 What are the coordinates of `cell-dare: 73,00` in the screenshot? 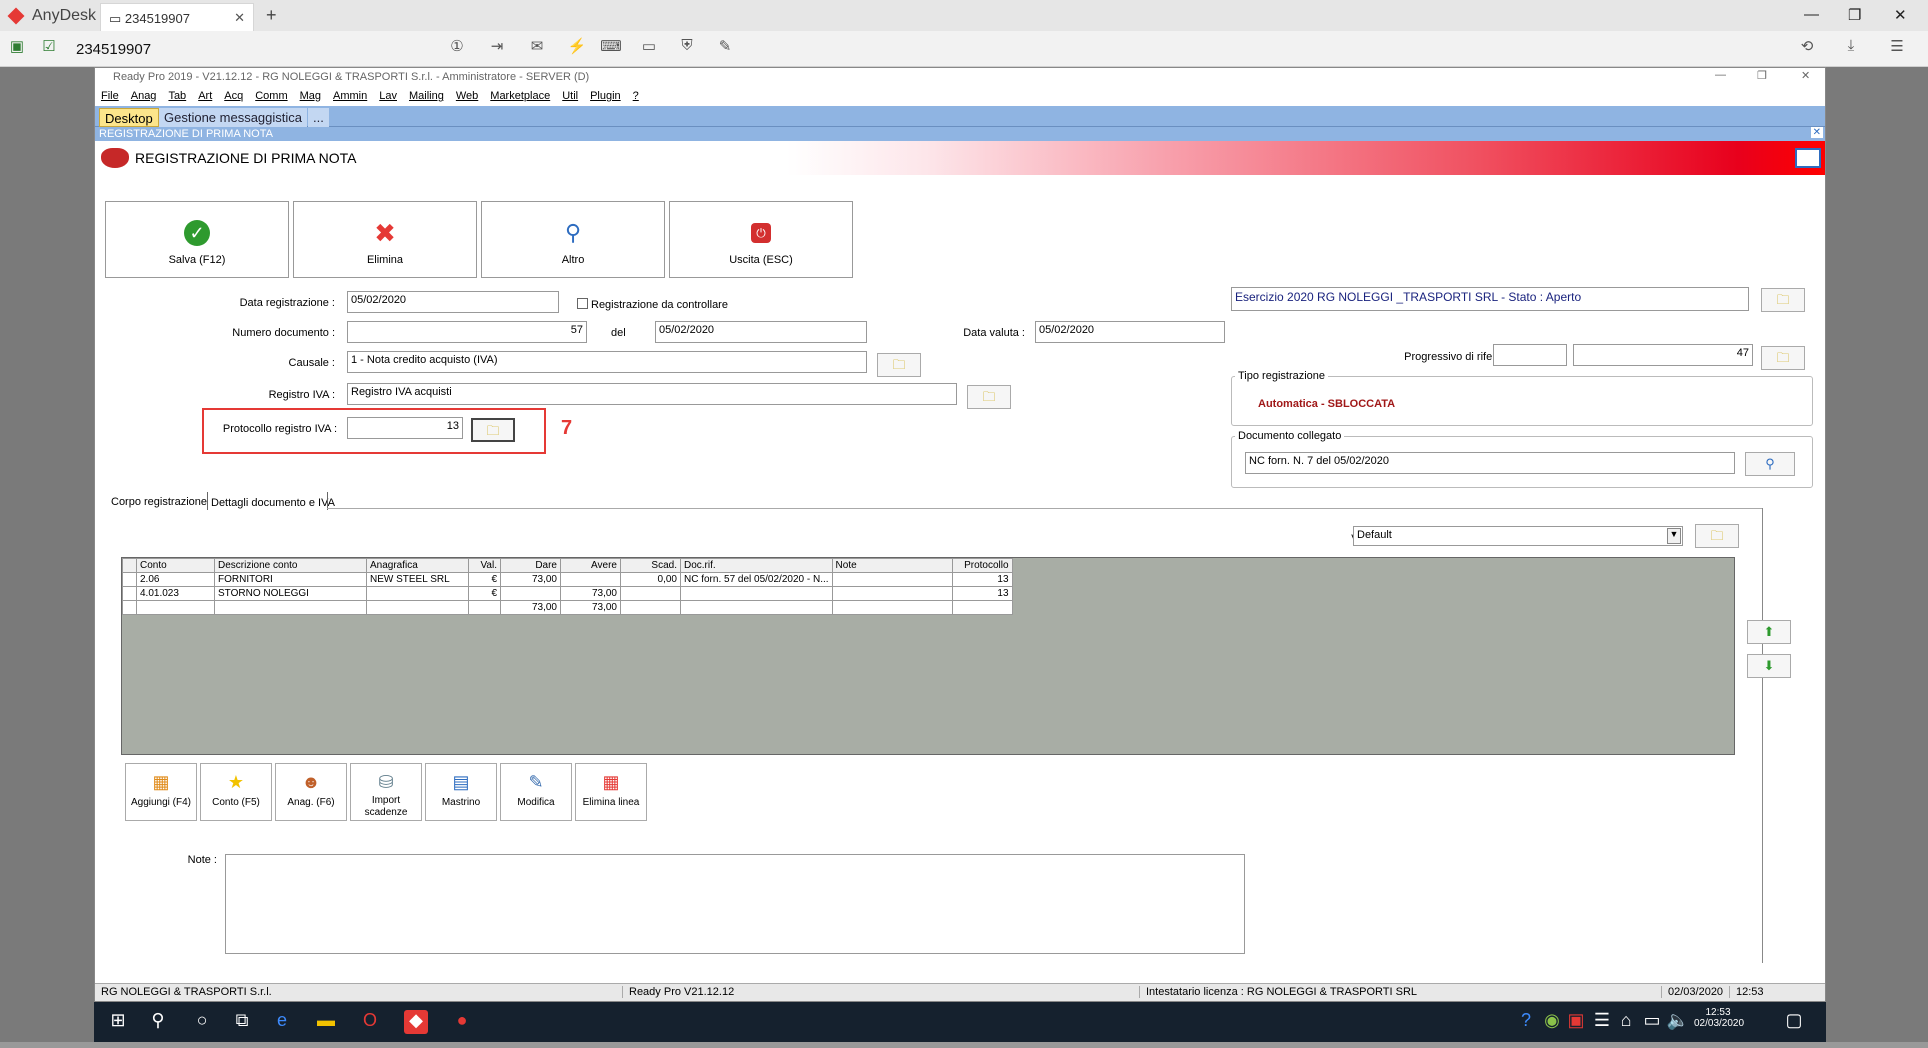 It's located at (530, 579).